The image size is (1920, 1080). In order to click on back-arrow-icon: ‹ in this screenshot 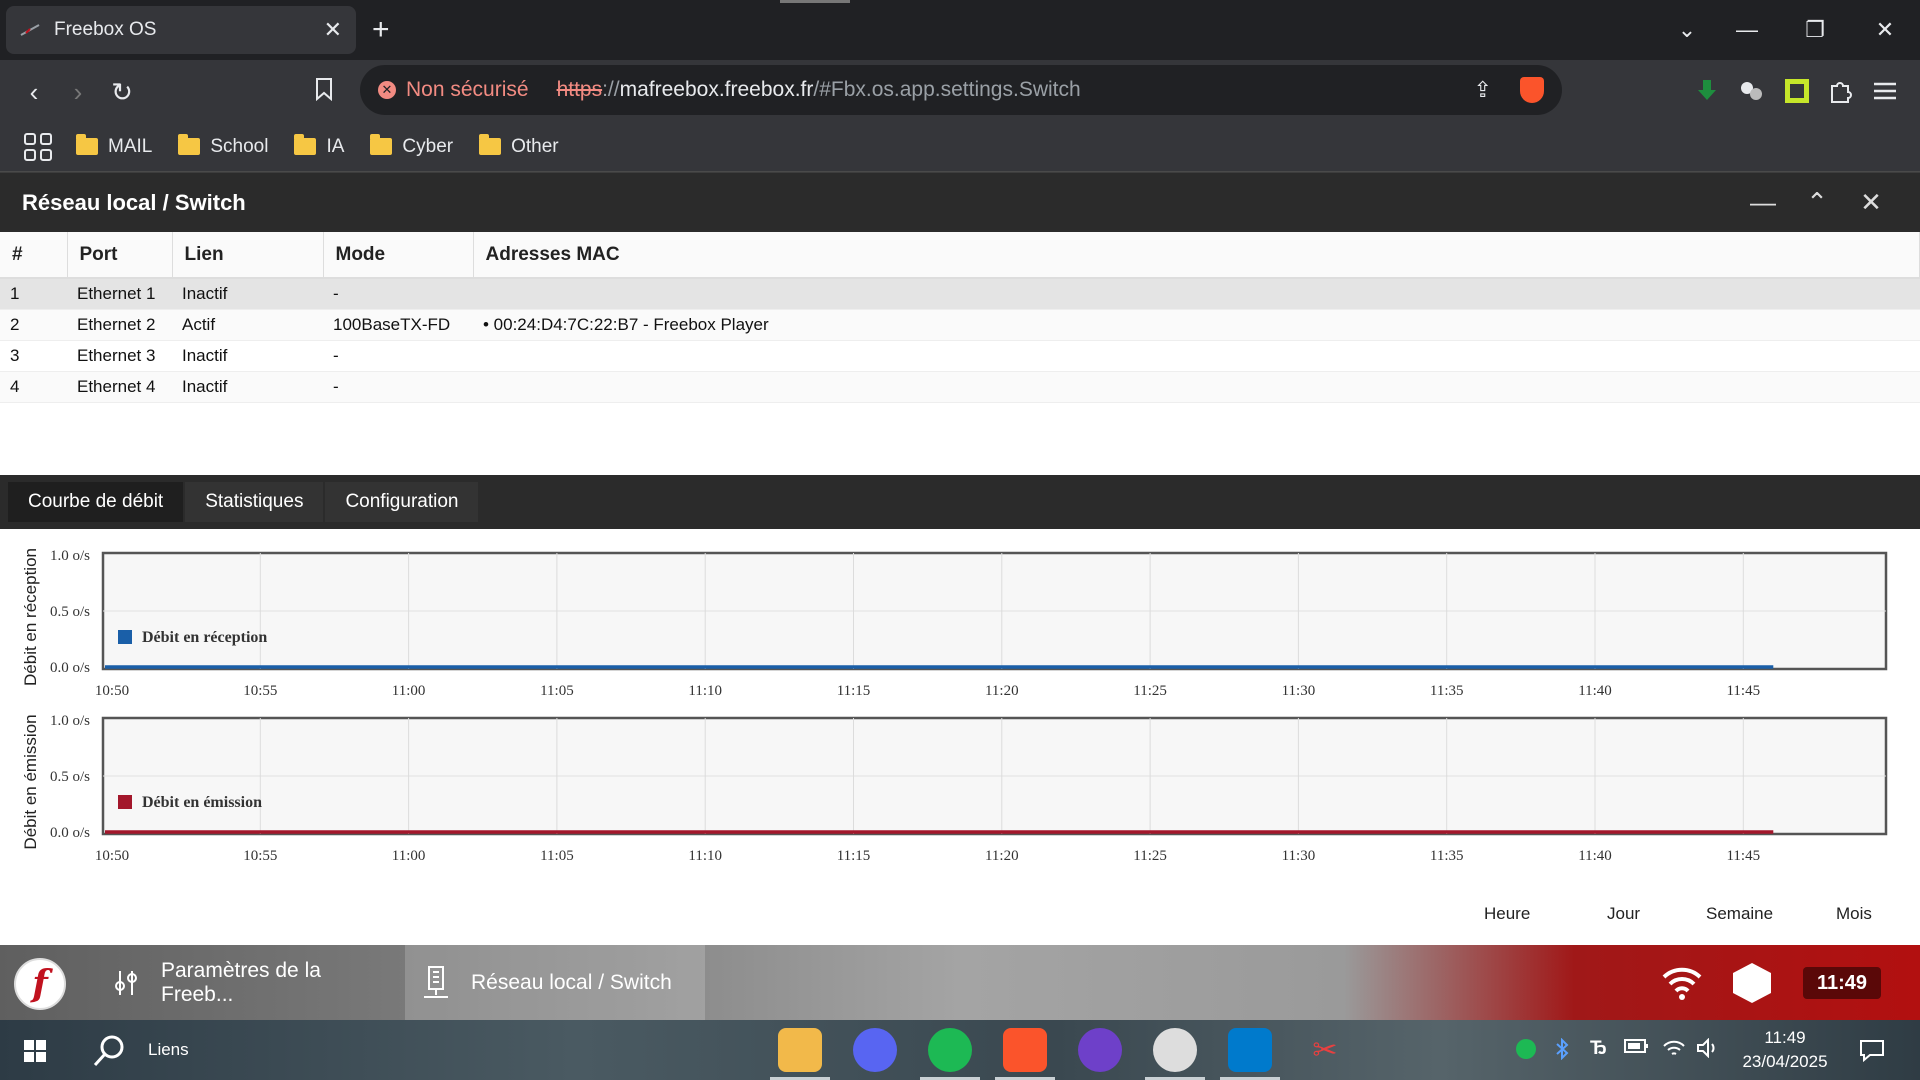, I will do `click(34, 92)`.